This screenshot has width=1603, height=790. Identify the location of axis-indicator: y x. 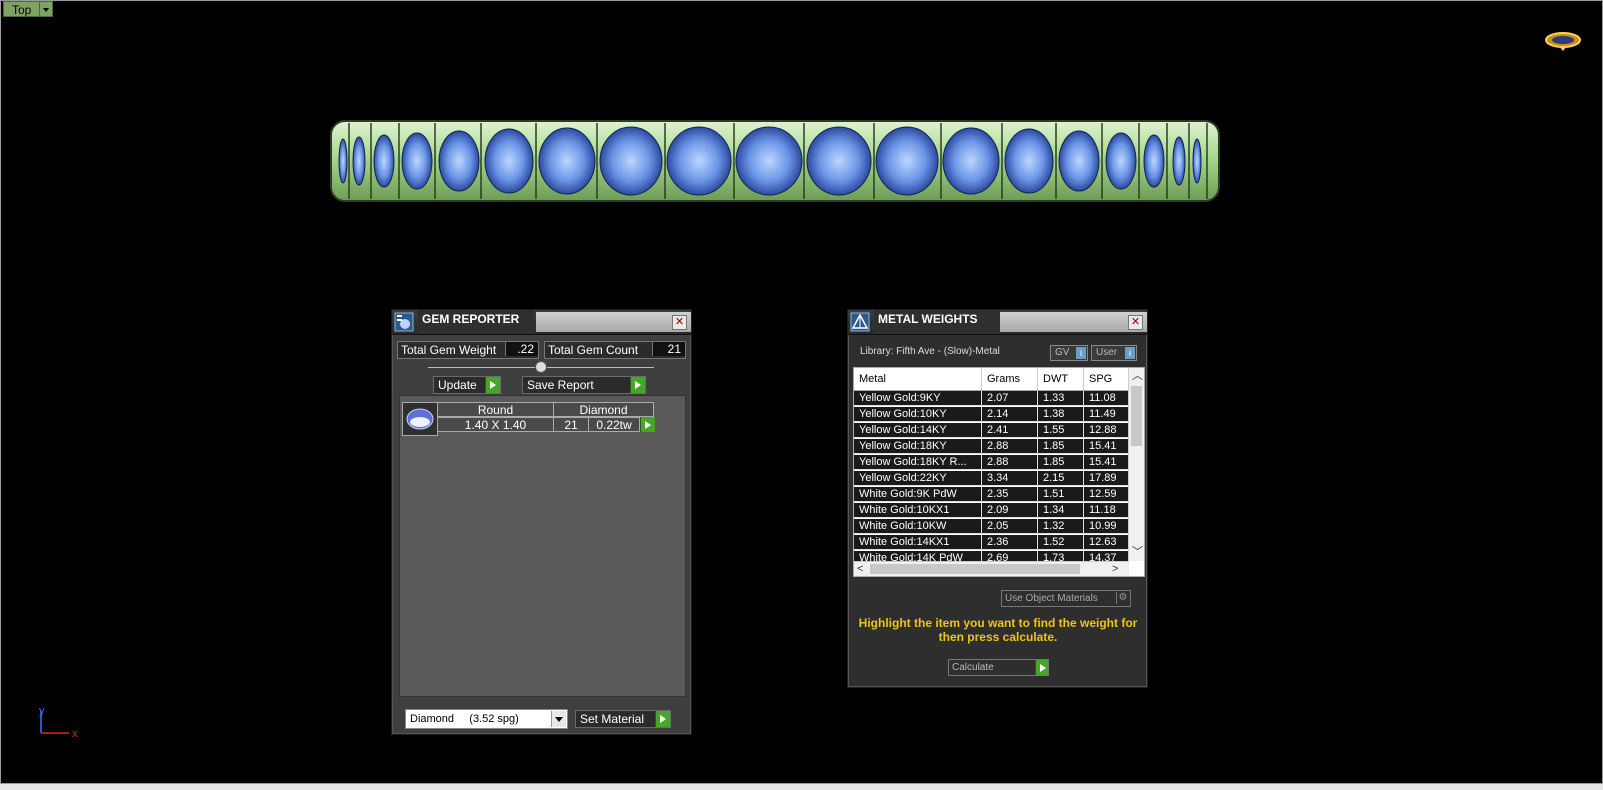
(58, 723).